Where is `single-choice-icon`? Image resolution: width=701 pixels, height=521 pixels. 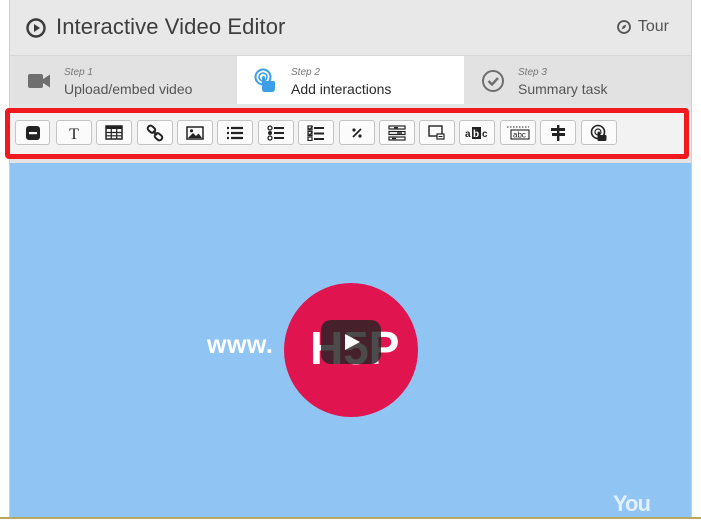
single-choice-icon is located at coordinates (275, 132).